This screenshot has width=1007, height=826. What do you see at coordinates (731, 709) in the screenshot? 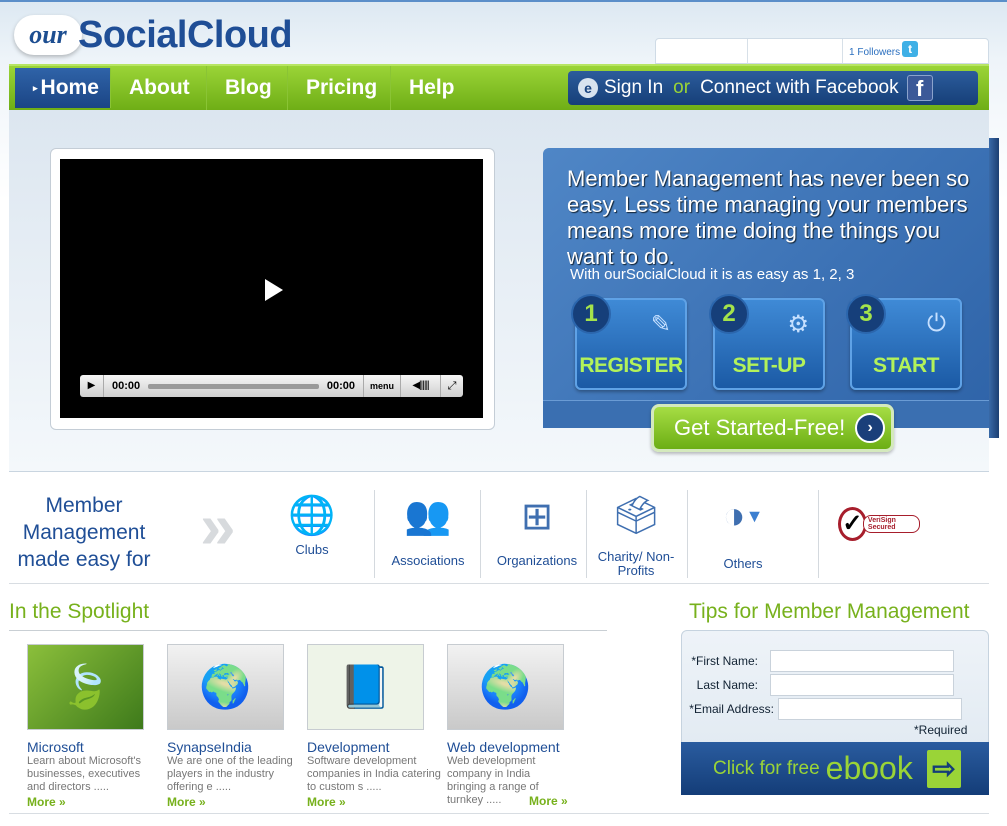
I see `email-label: *Email Address:` at bounding box center [731, 709].